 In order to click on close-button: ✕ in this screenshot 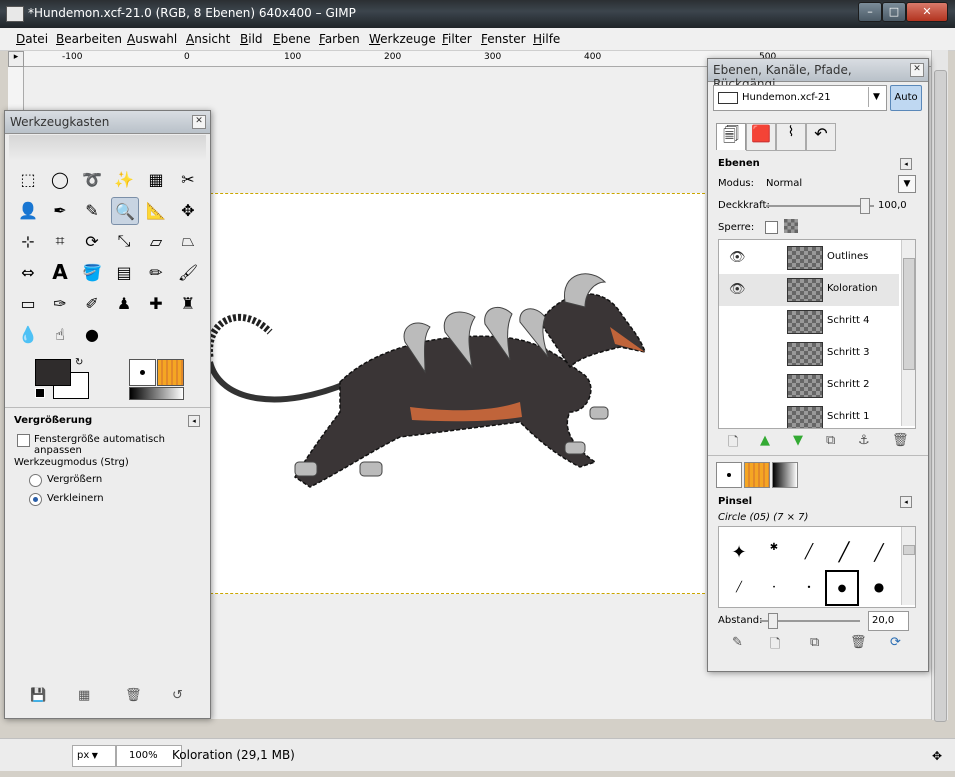, I will do `click(927, 12)`.